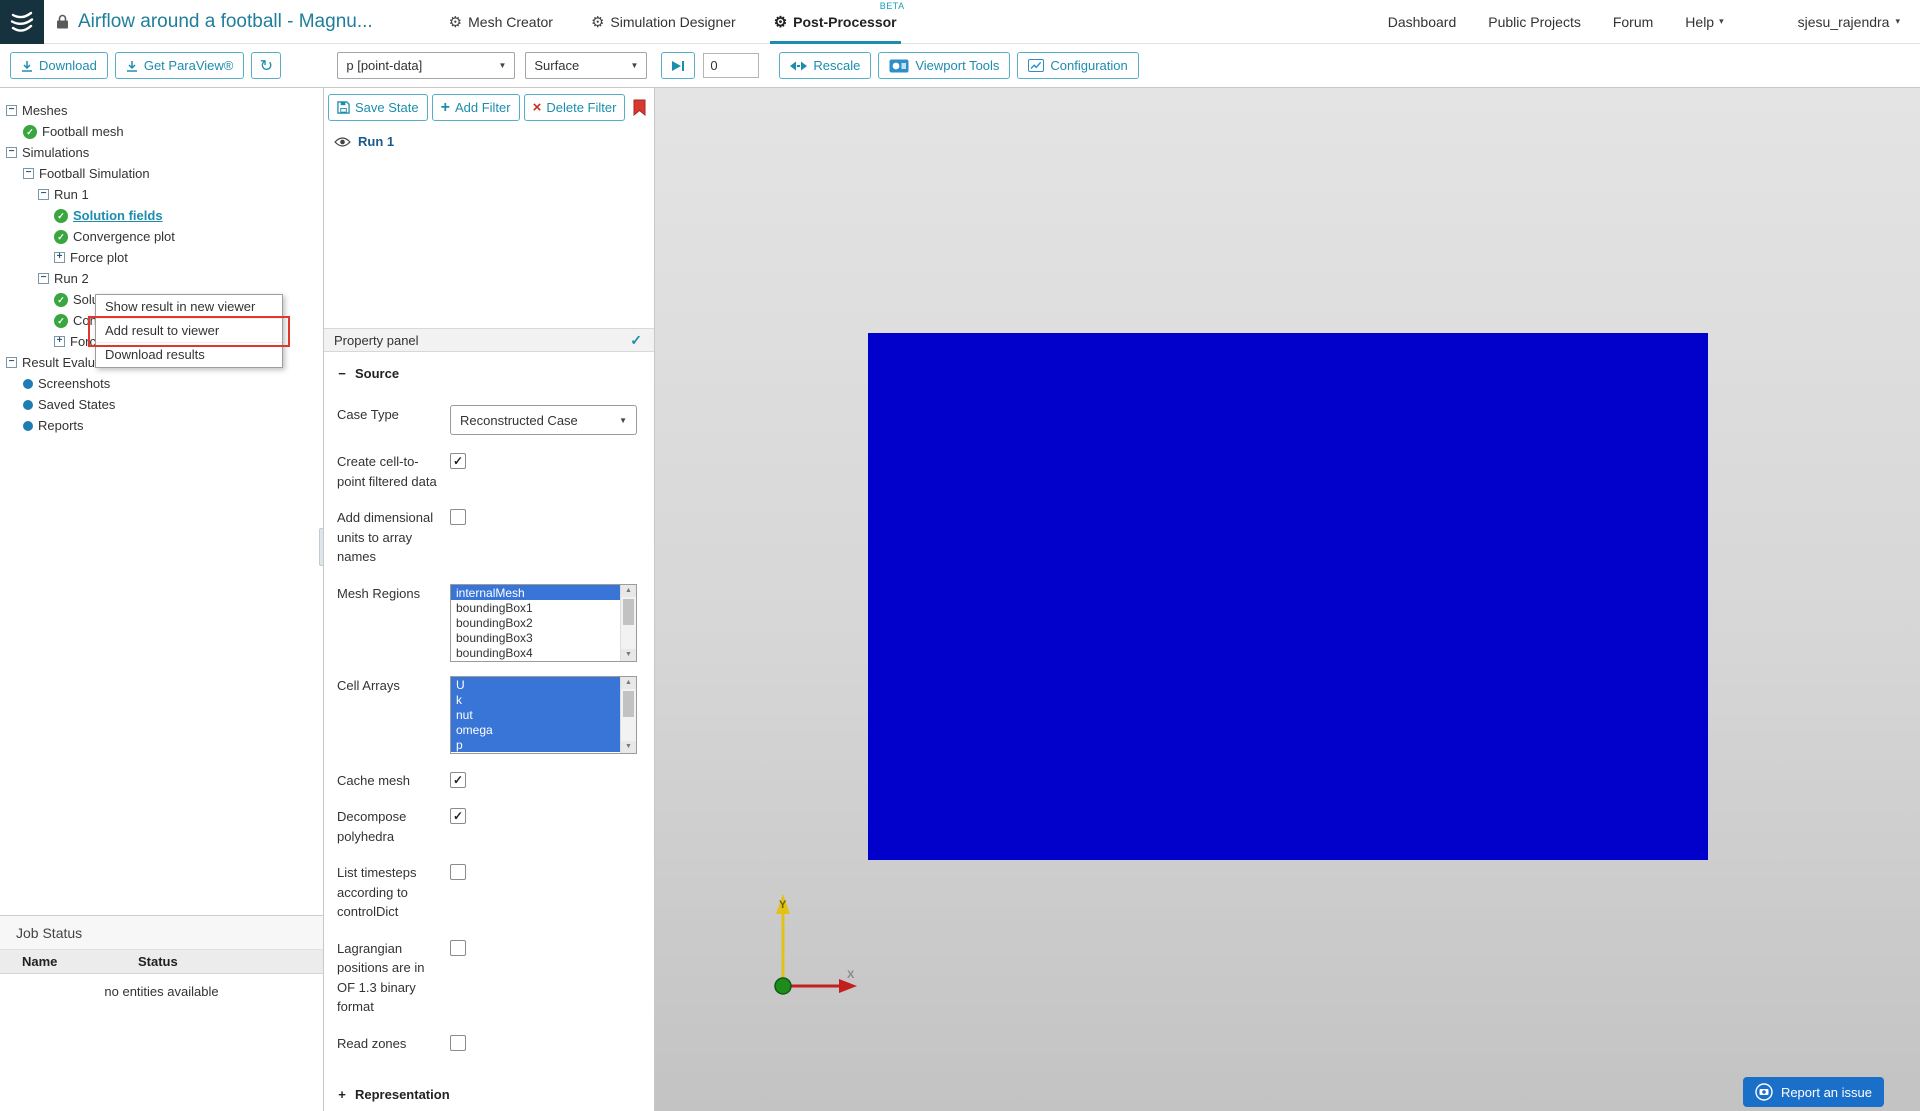 The image size is (1920, 1111). I want to click on get-paraview-button: Get ParaView®, so click(179, 65).